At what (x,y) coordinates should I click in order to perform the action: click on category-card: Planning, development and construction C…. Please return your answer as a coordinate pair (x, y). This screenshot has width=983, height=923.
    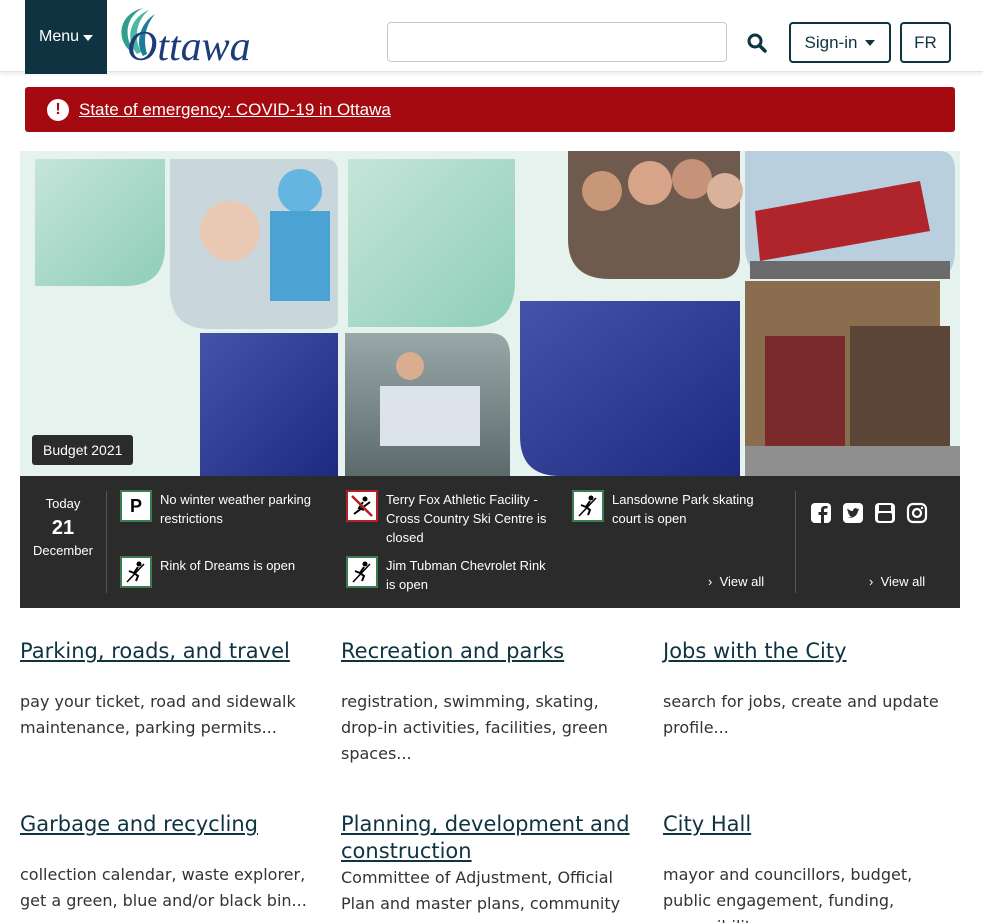
    Looking at the image, I should click on (491, 864).